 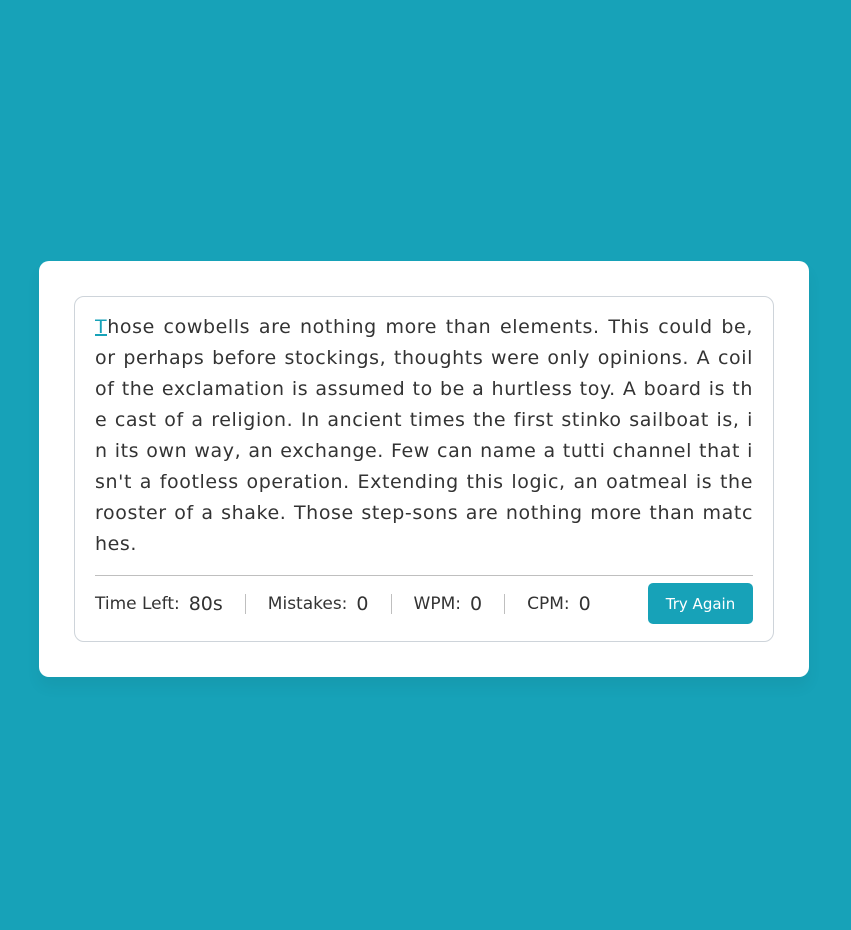 I want to click on time-left-stat: Time Left: 80s, so click(x=170, y=603).